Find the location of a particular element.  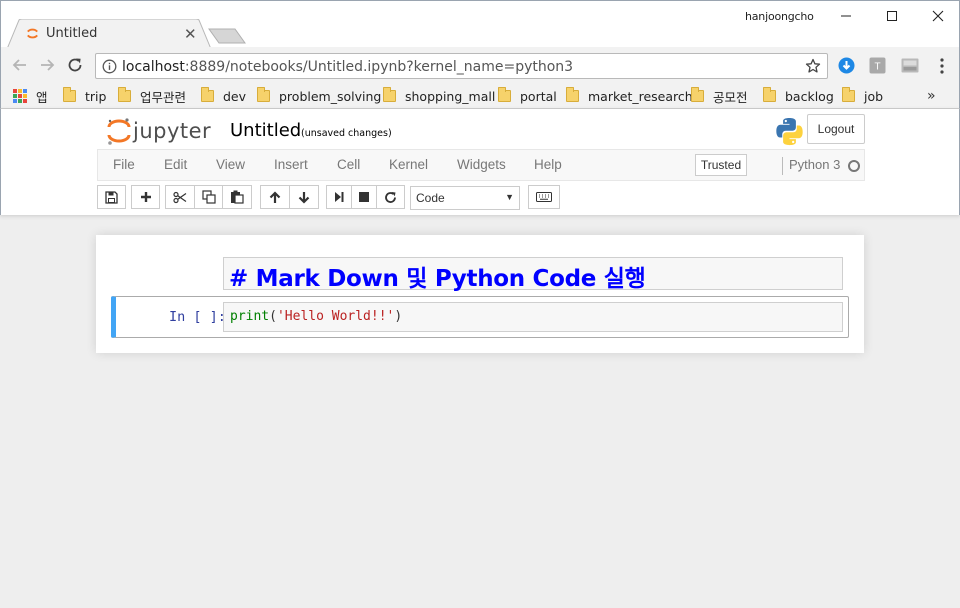

jupyter-logo: jupyter is located at coordinates (161, 132).